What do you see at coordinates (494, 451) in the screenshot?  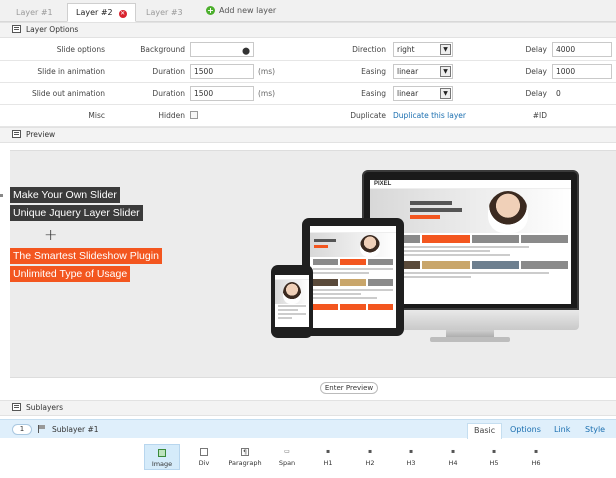 I see `h5-icon: ▪` at bounding box center [494, 451].